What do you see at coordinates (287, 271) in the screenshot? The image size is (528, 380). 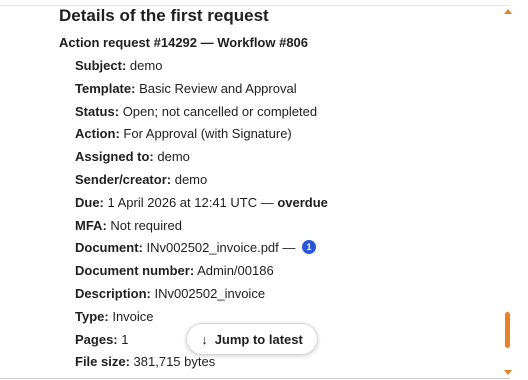 I see `field-document-number: Document number: Admin/00186` at bounding box center [287, 271].